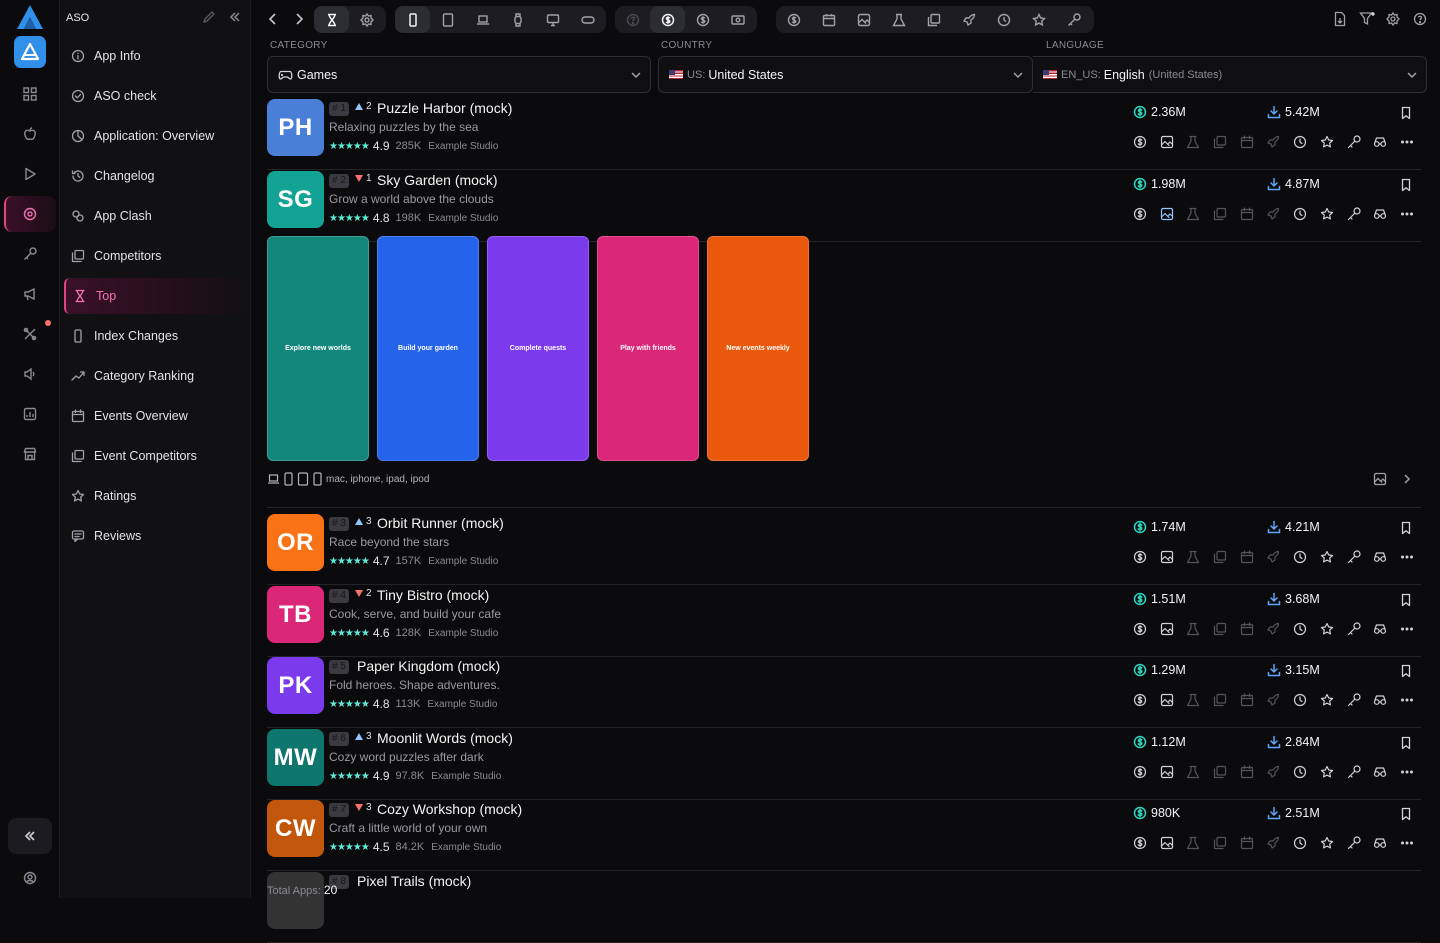 Image resolution: width=1440 pixels, height=943 pixels. Describe the element at coordinates (299, 19) in the screenshot. I see `forward-arrow-icon` at that location.